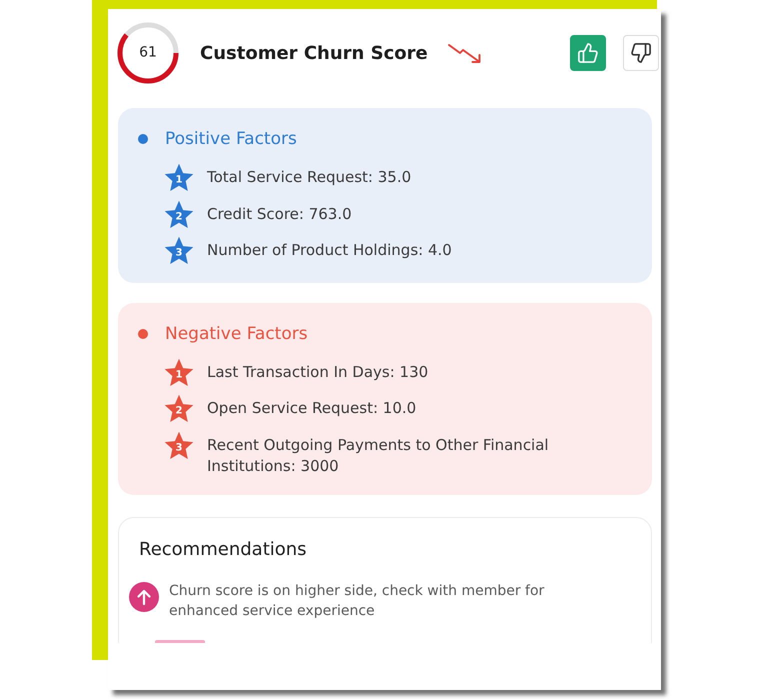 Image resolution: width=777 pixels, height=699 pixels. I want to click on recommendation-text: Churn score is on higher side, check with member for enhanced service experience, so click(357, 601).